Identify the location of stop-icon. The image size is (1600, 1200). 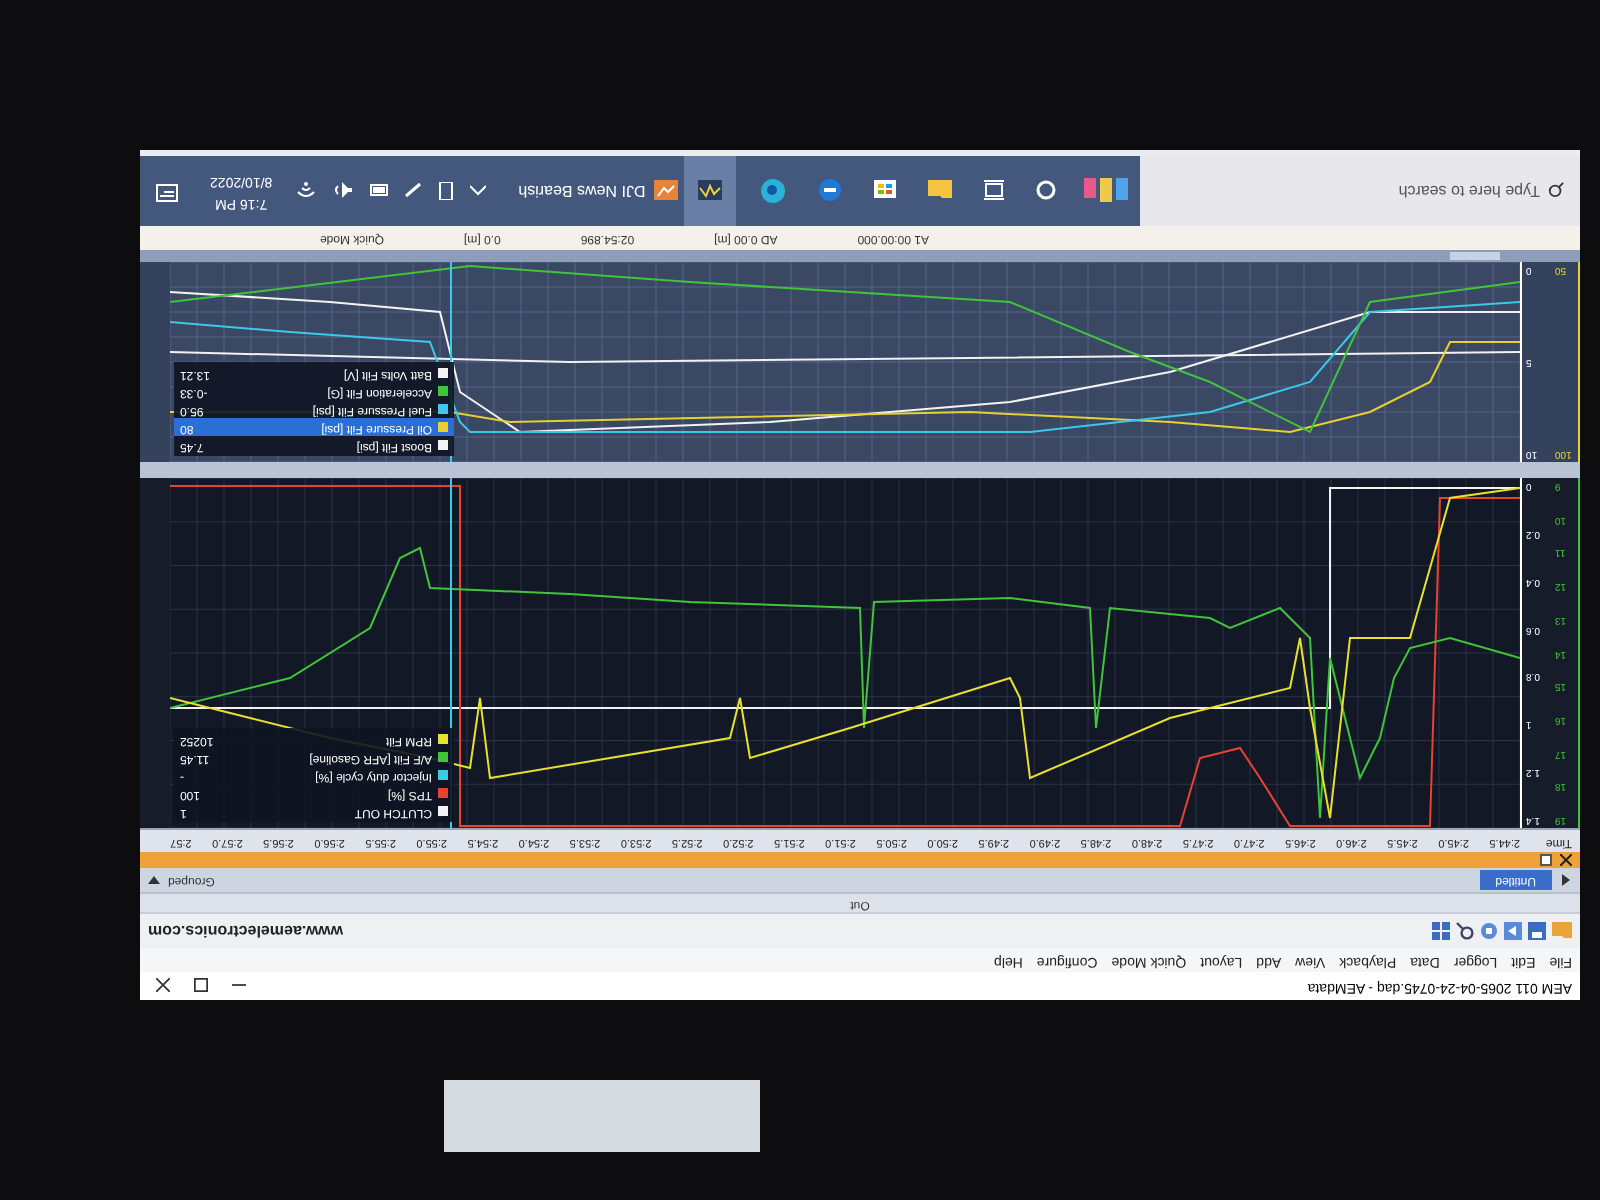
(1489, 931).